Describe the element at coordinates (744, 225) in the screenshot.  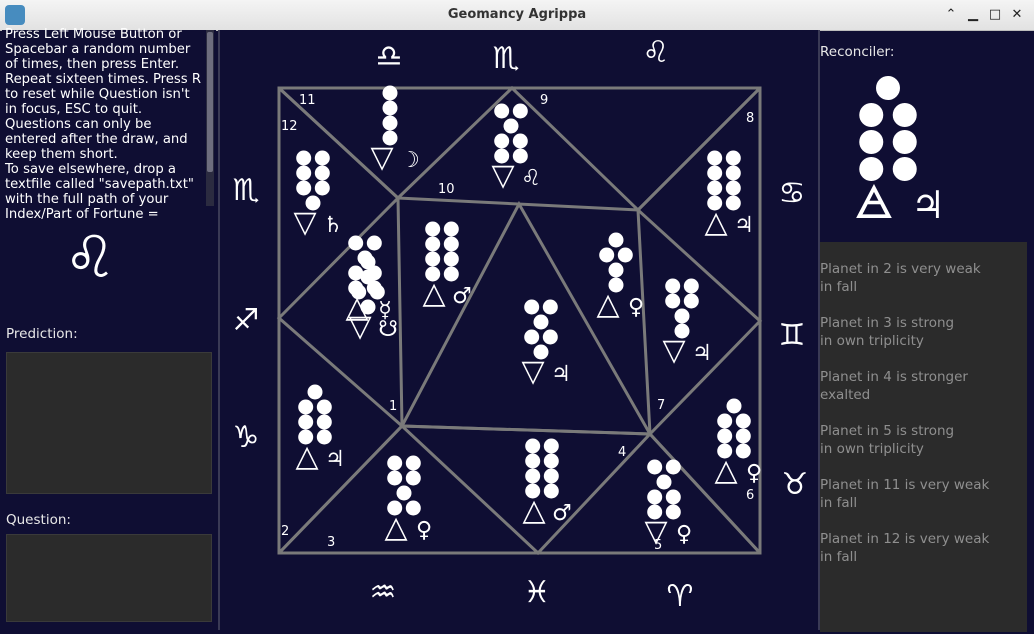
I see `planet-symbol: ♃` at that location.